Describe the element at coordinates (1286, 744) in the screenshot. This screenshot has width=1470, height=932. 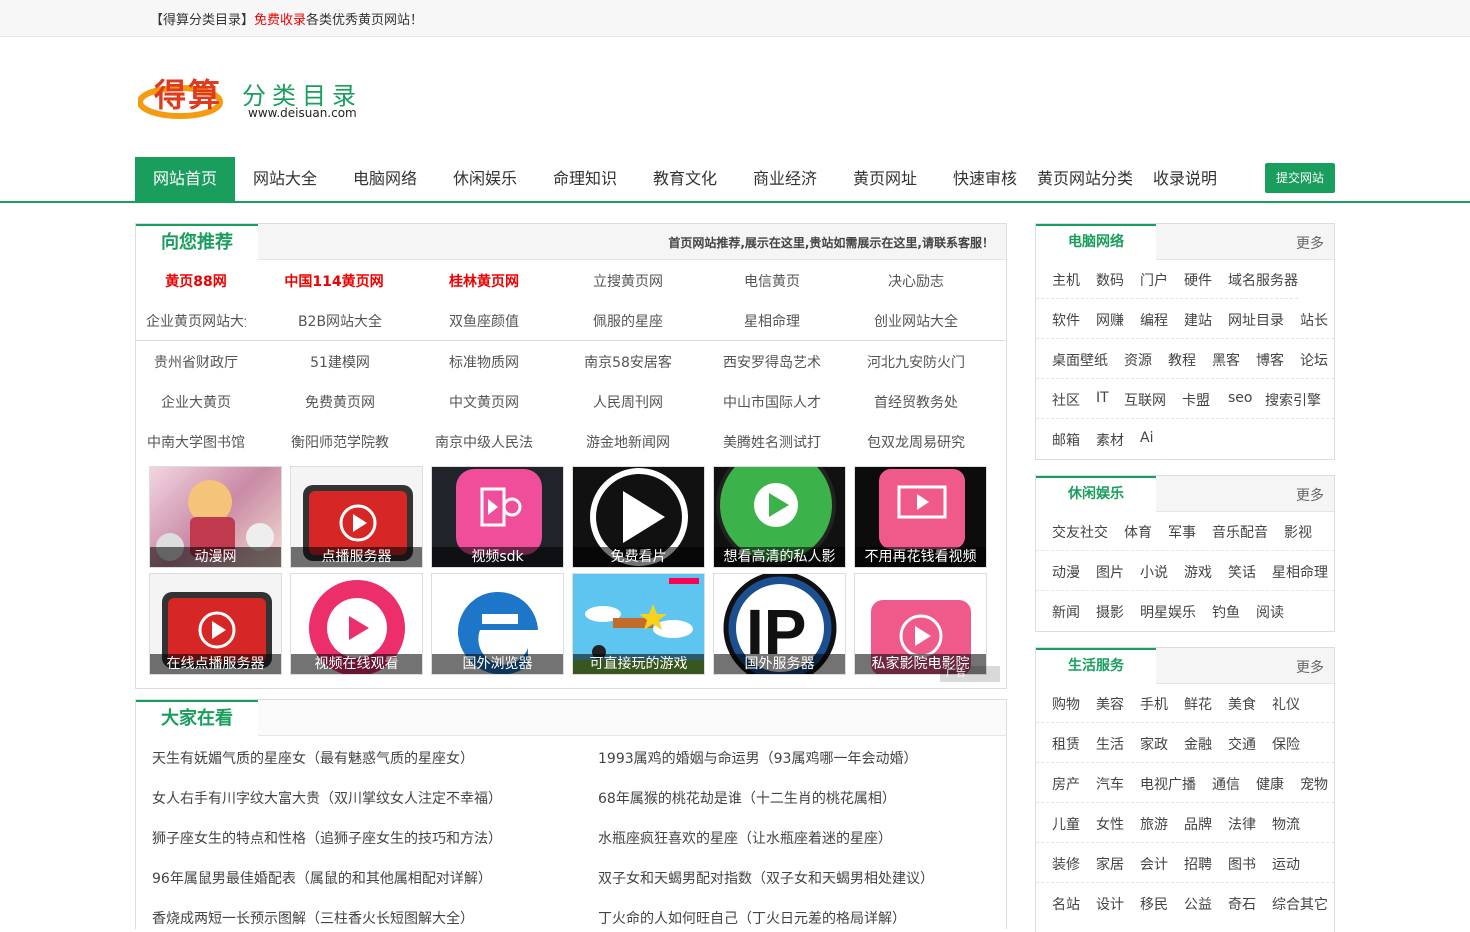
I see `category-tag: 保险` at that location.